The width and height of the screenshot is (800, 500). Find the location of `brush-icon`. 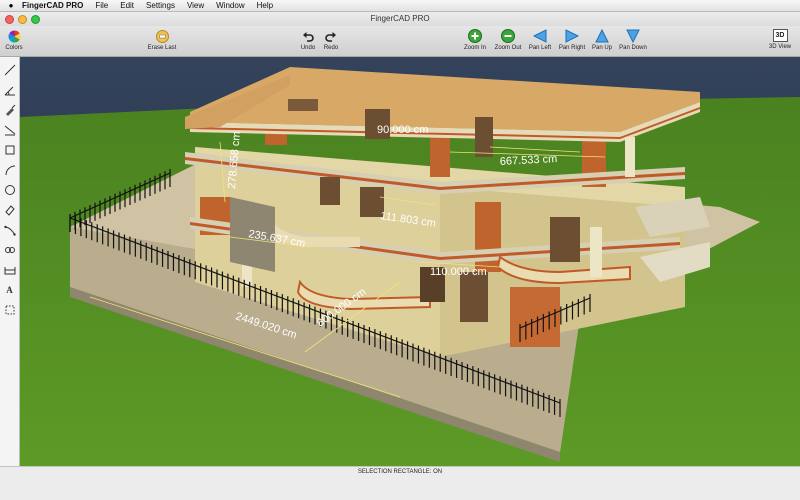

brush-icon is located at coordinates (10, 110).